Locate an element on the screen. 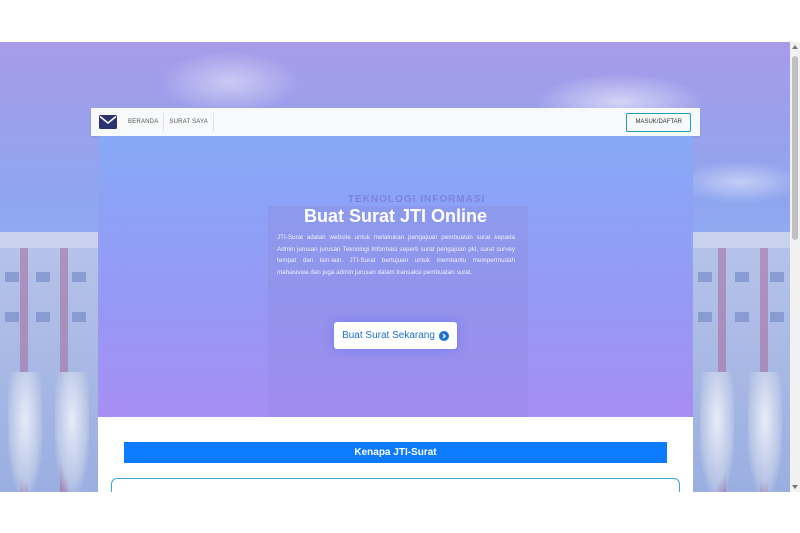 The image size is (800, 533). why-section: Kenapa JTI-Surat is located at coordinates (395, 454).